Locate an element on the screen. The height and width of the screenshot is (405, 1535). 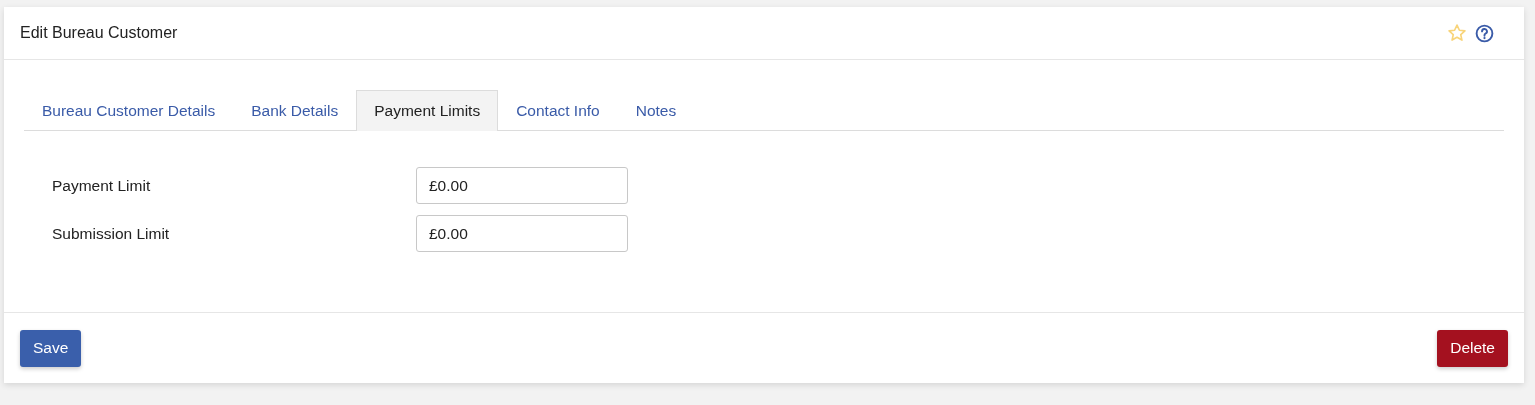
tab: Notes is located at coordinates (656, 110).